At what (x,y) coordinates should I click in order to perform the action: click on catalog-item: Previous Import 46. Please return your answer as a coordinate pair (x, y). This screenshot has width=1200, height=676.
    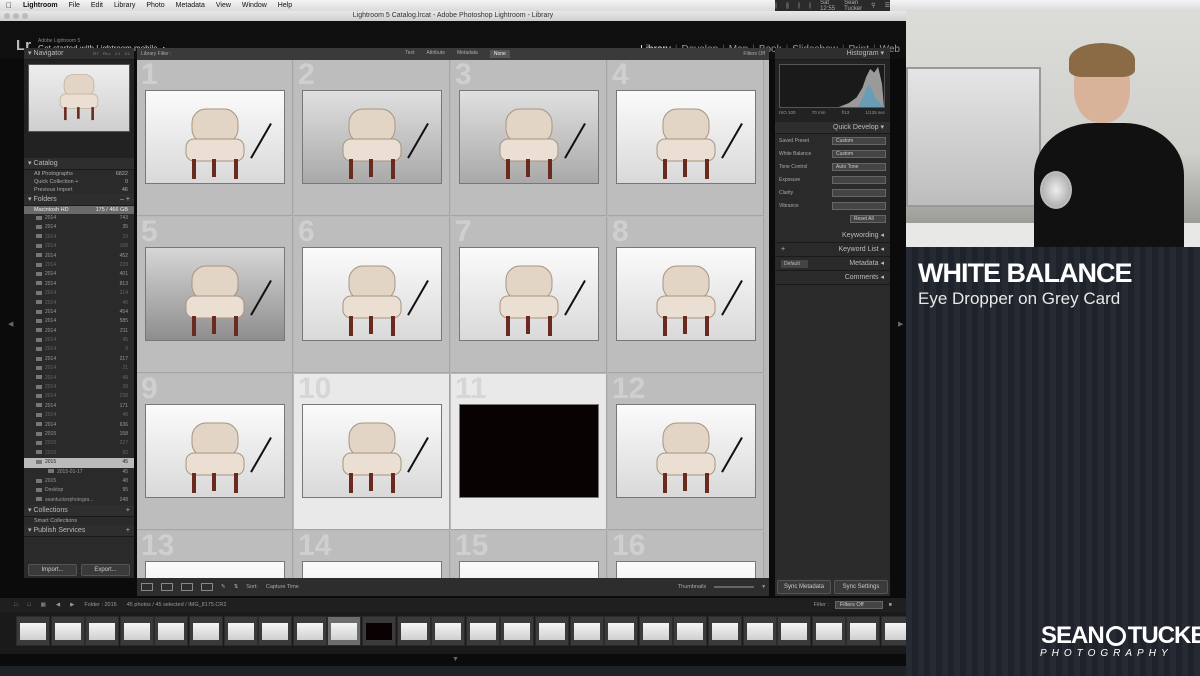
    Looking at the image, I should click on (79, 190).